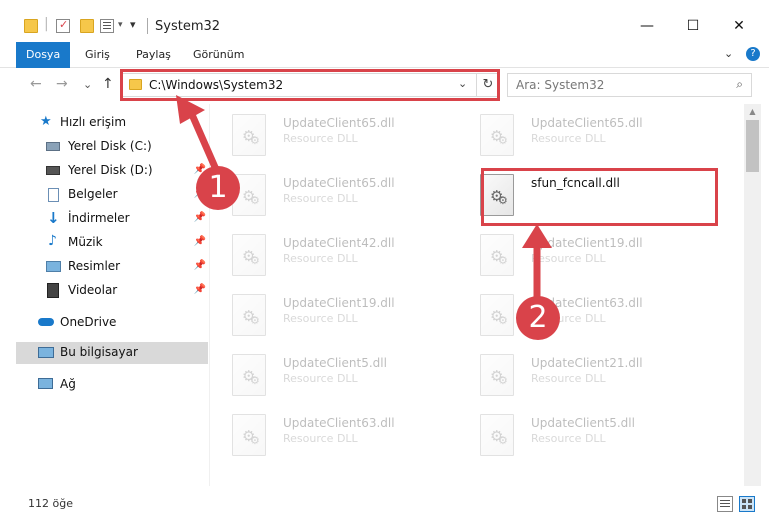 The image size is (769, 526). What do you see at coordinates (218, 188) in the screenshot?
I see `step-1-badge: 1` at bounding box center [218, 188].